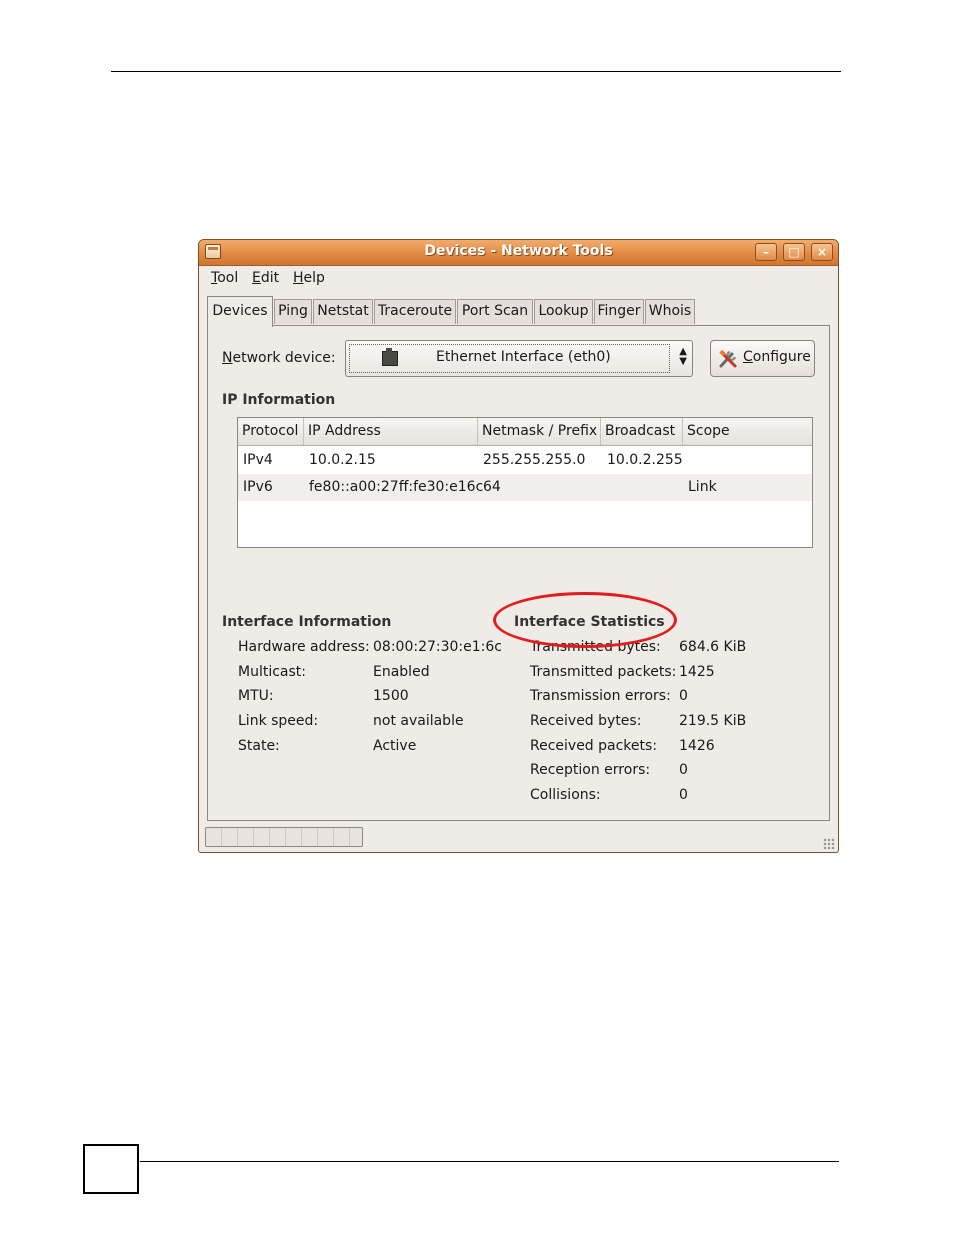 The height and width of the screenshot is (1235, 954). Describe the element at coordinates (697, 746) in the screenshot. I see `received-packets-value: 1426` at that location.